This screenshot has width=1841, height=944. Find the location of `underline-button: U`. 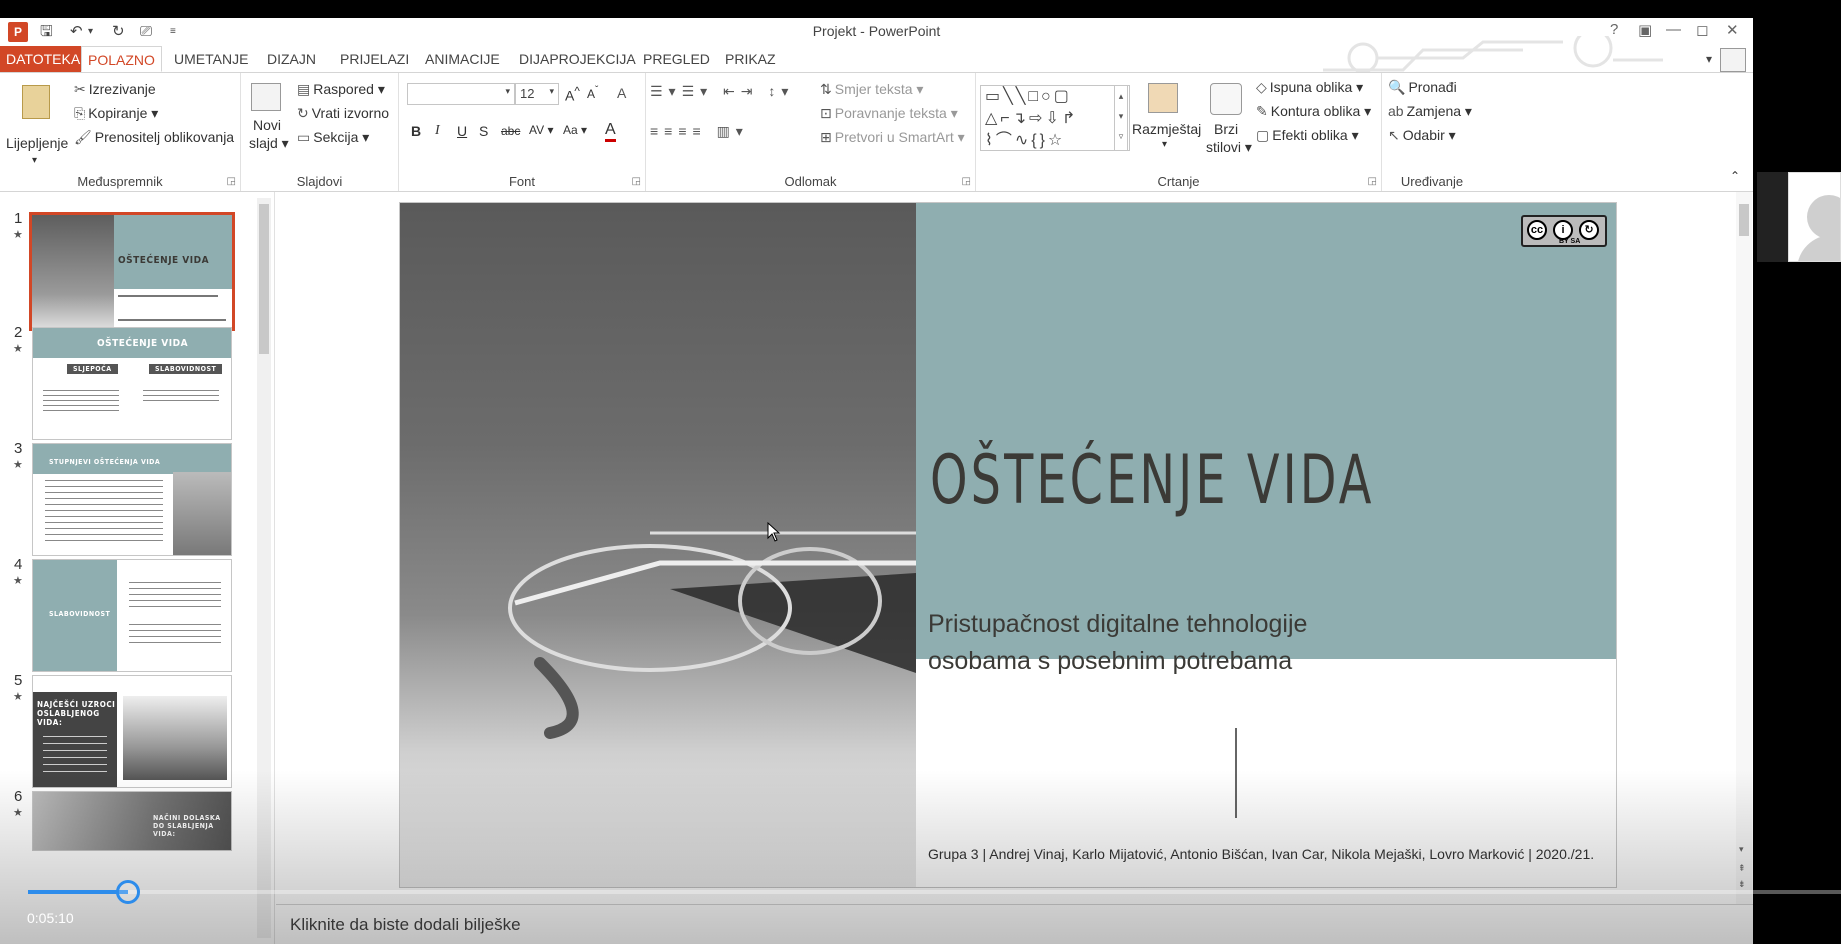

underline-button: U is located at coordinates (462, 131).